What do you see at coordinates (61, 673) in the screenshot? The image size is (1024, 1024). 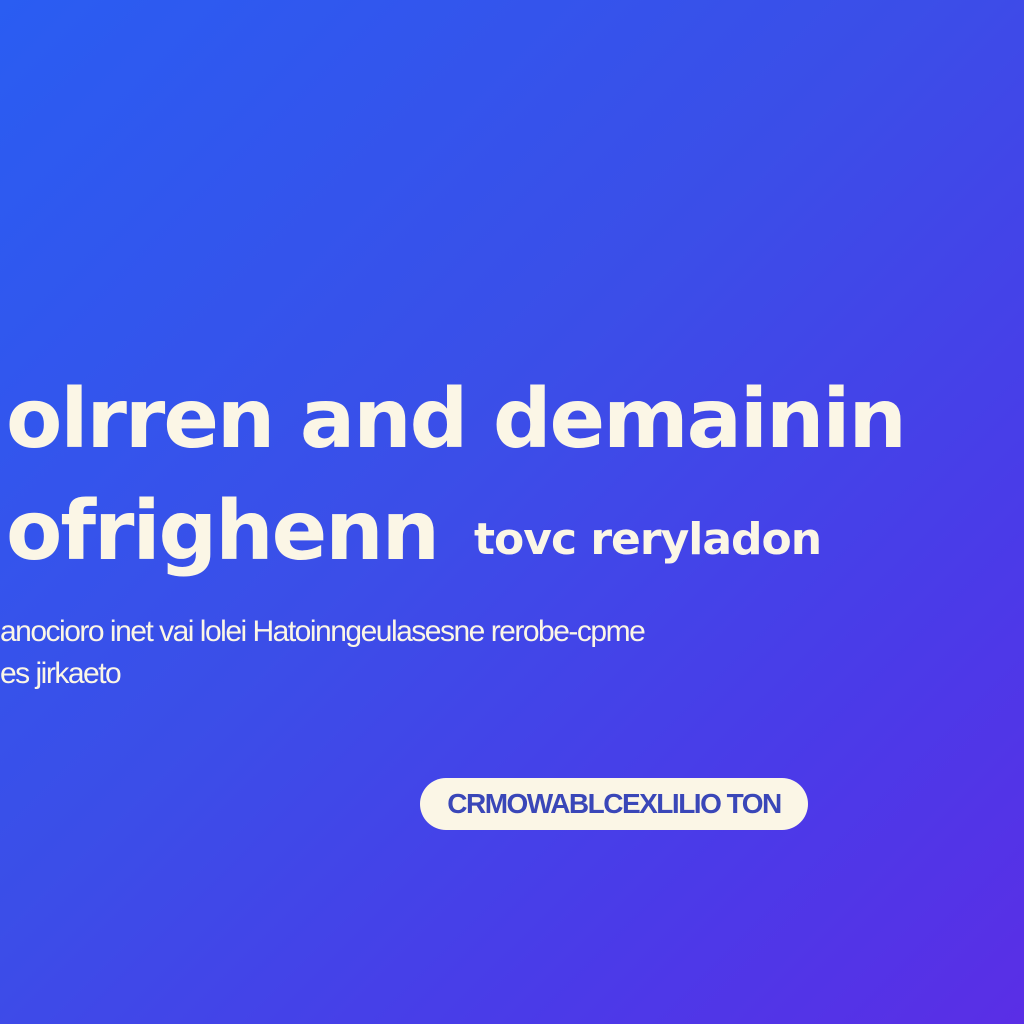 I see `subtext-line-2: es jirkaeto` at bounding box center [61, 673].